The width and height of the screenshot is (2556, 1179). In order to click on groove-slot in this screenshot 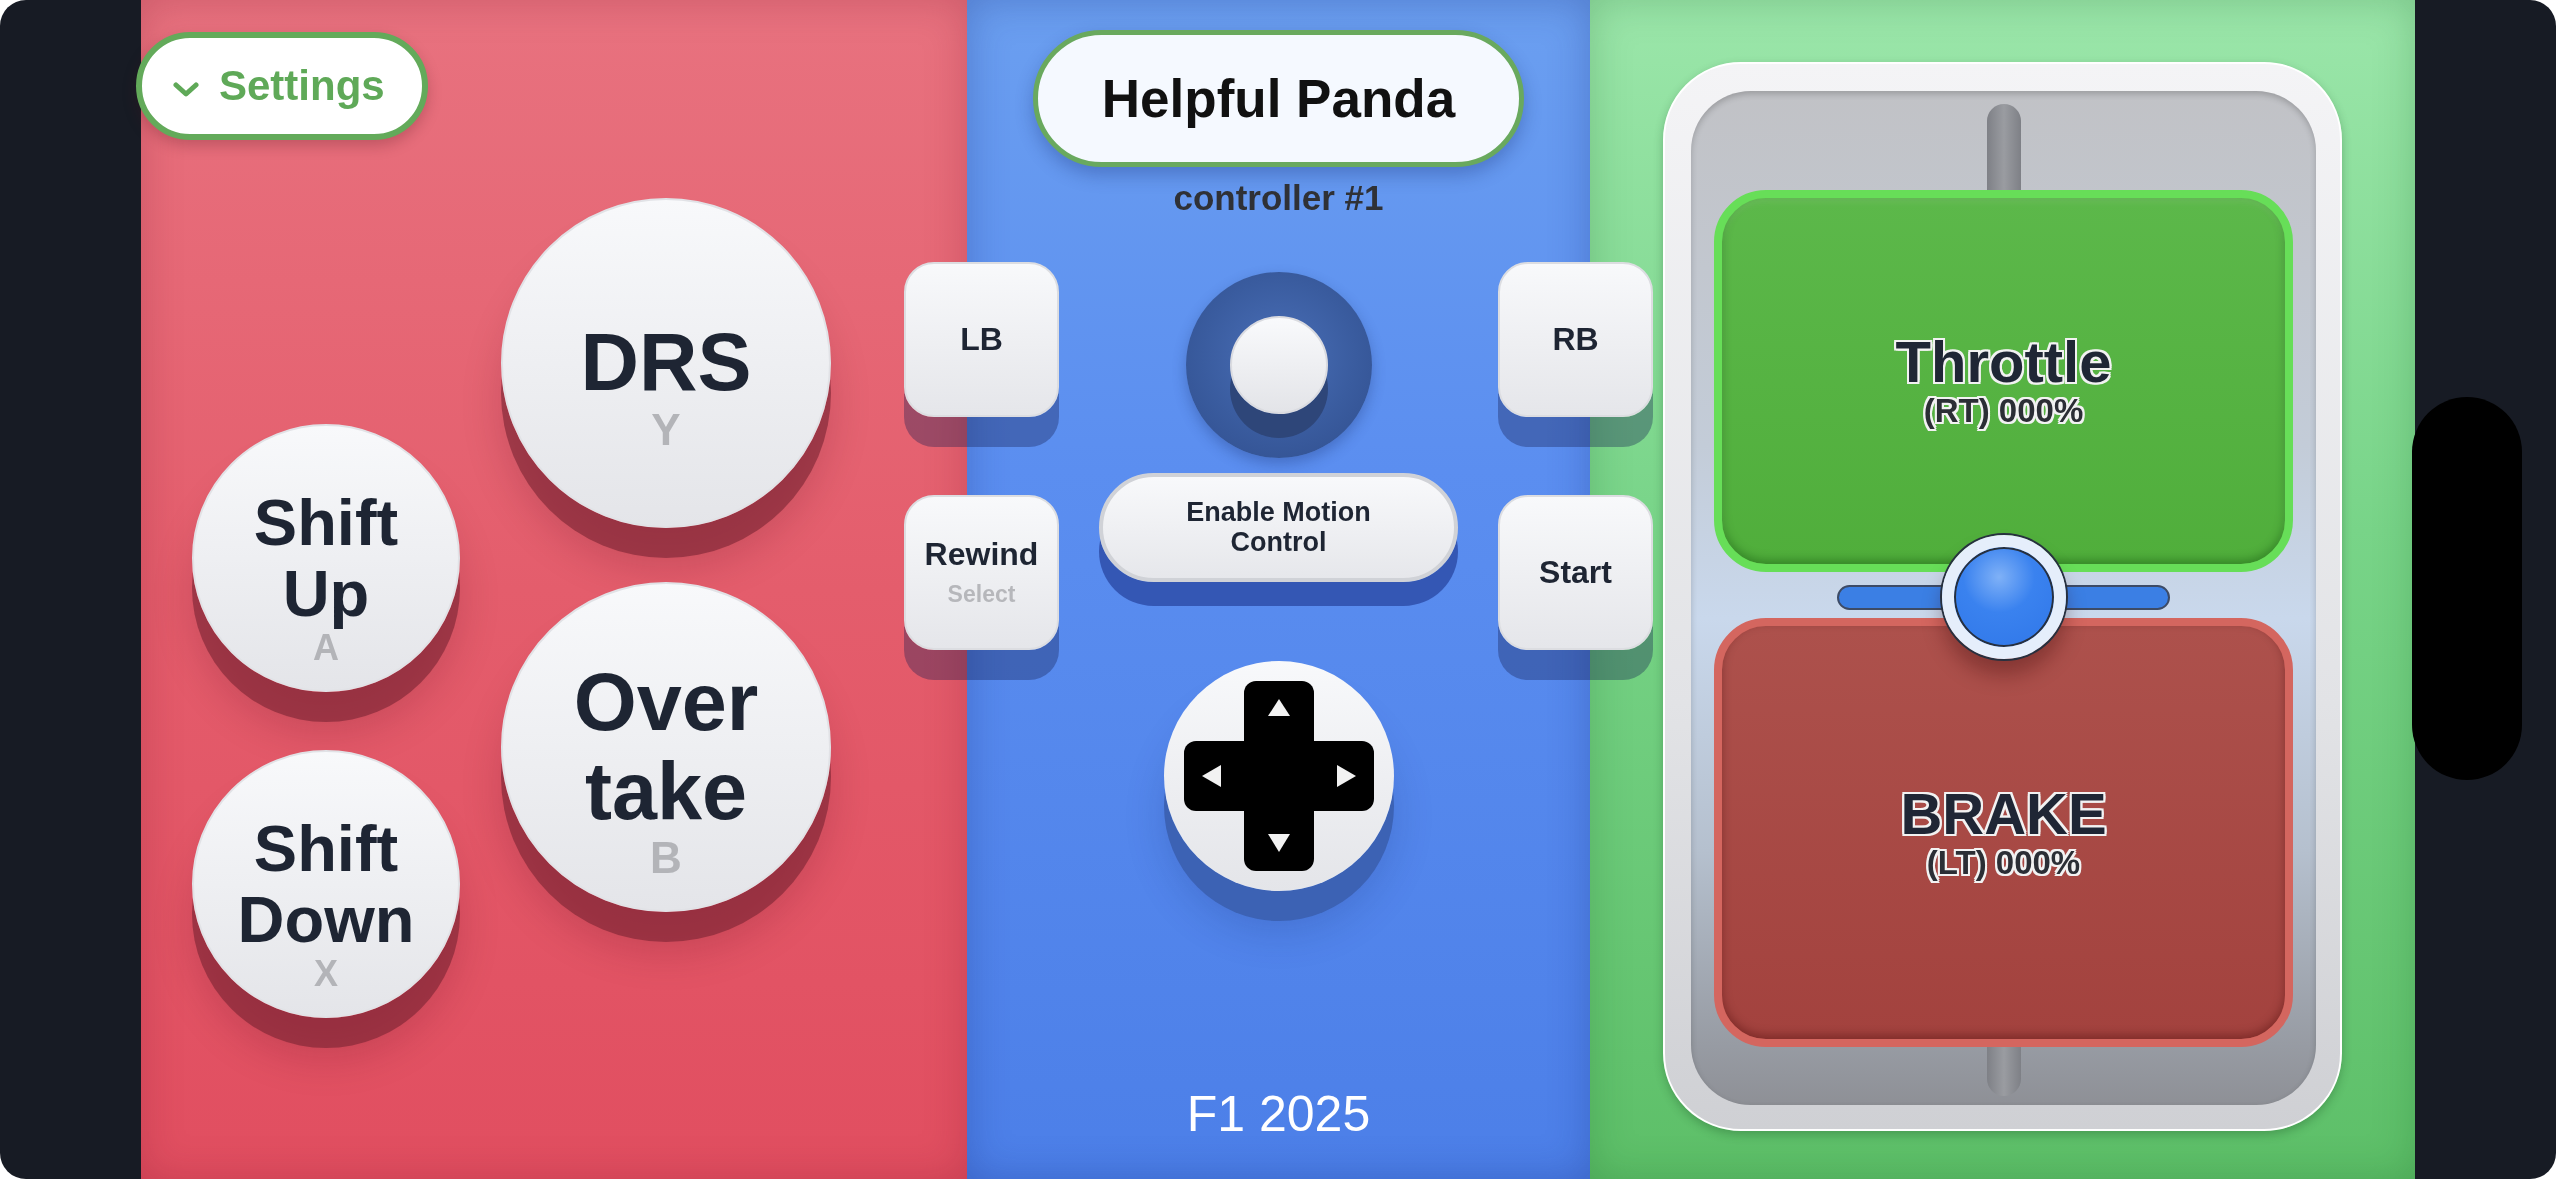, I will do `click(2003, 1071)`.